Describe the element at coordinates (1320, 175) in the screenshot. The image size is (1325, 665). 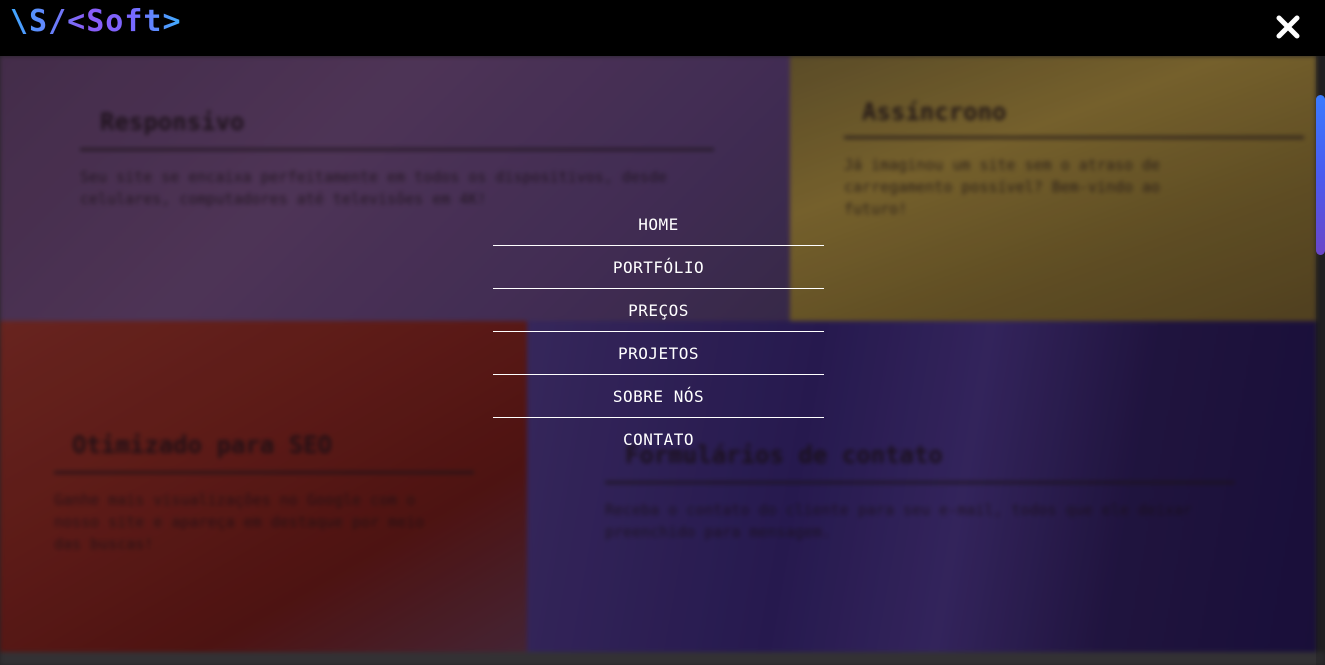
I see `scrollbar-thumb` at that location.